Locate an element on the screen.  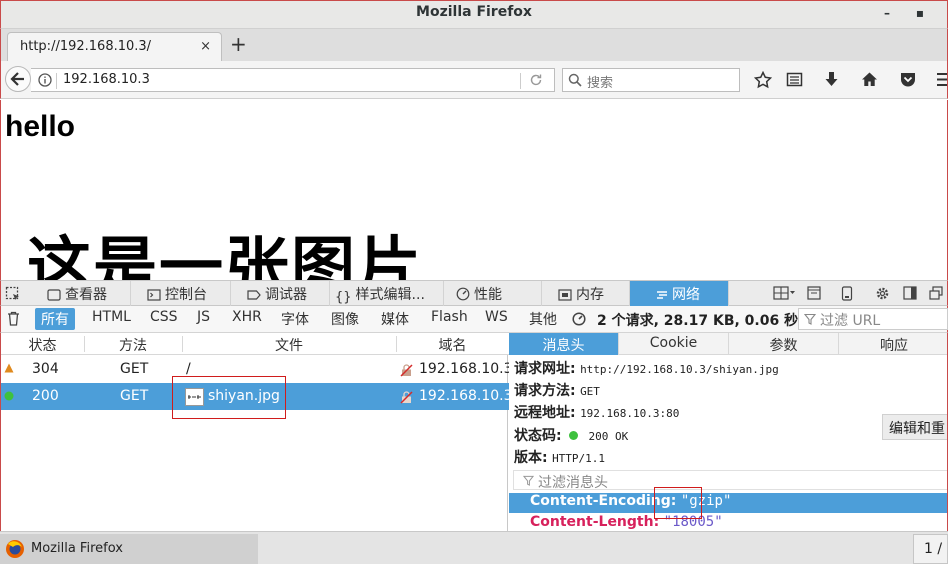
tab-headers: 消息头 is located at coordinates (564, 344).